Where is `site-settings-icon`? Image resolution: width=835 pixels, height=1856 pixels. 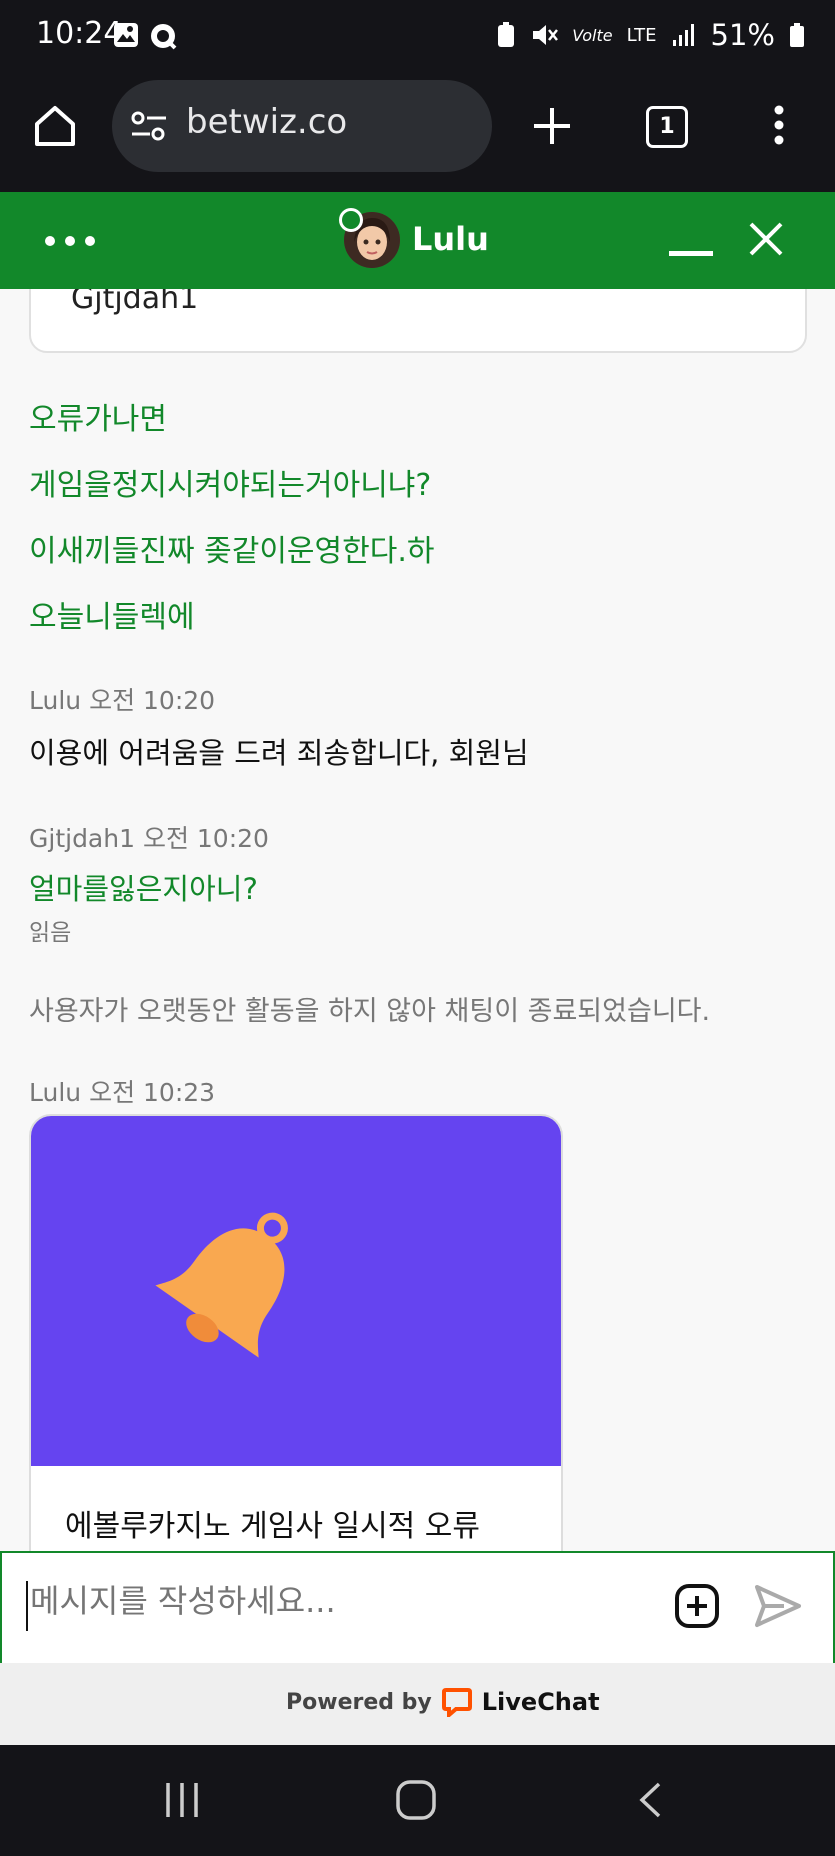 site-settings-icon is located at coordinates (149, 126).